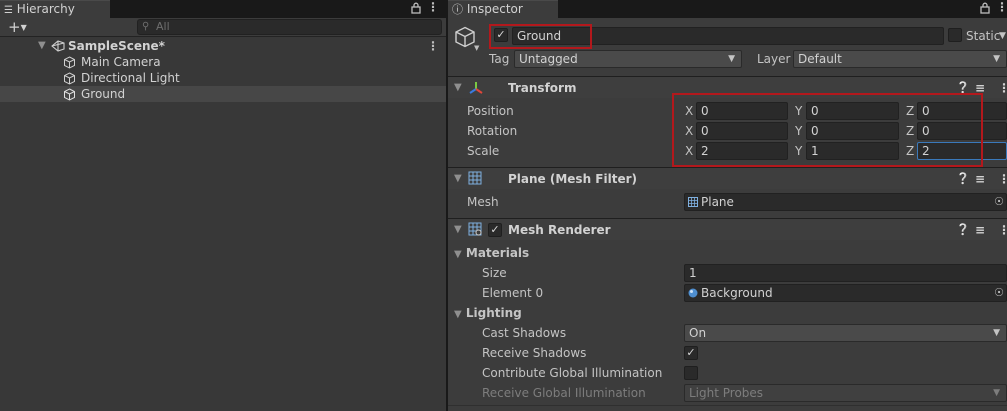 The height and width of the screenshot is (411, 1007). What do you see at coordinates (8, 10) in the screenshot?
I see `list-icon: ☰` at bounding box center [8, 10].